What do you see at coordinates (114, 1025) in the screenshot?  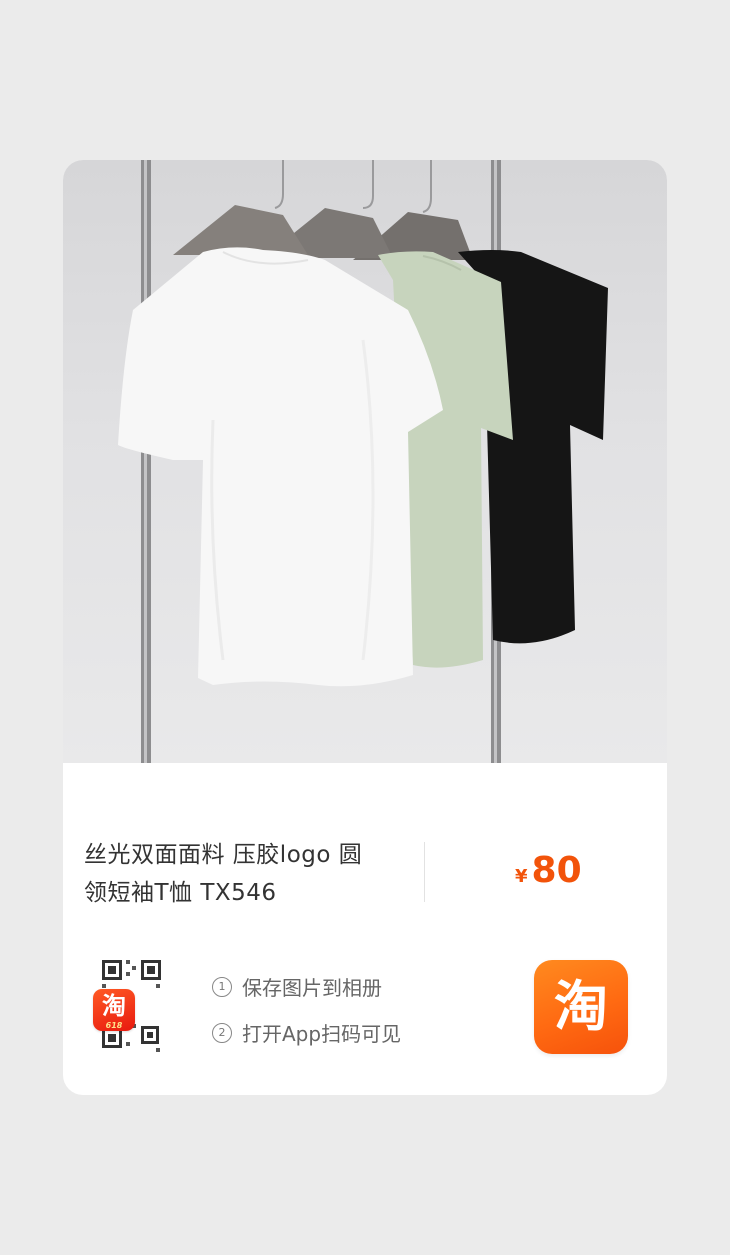 I see `taobao-badge-sub: 618` at bounding box center [114, 1025].